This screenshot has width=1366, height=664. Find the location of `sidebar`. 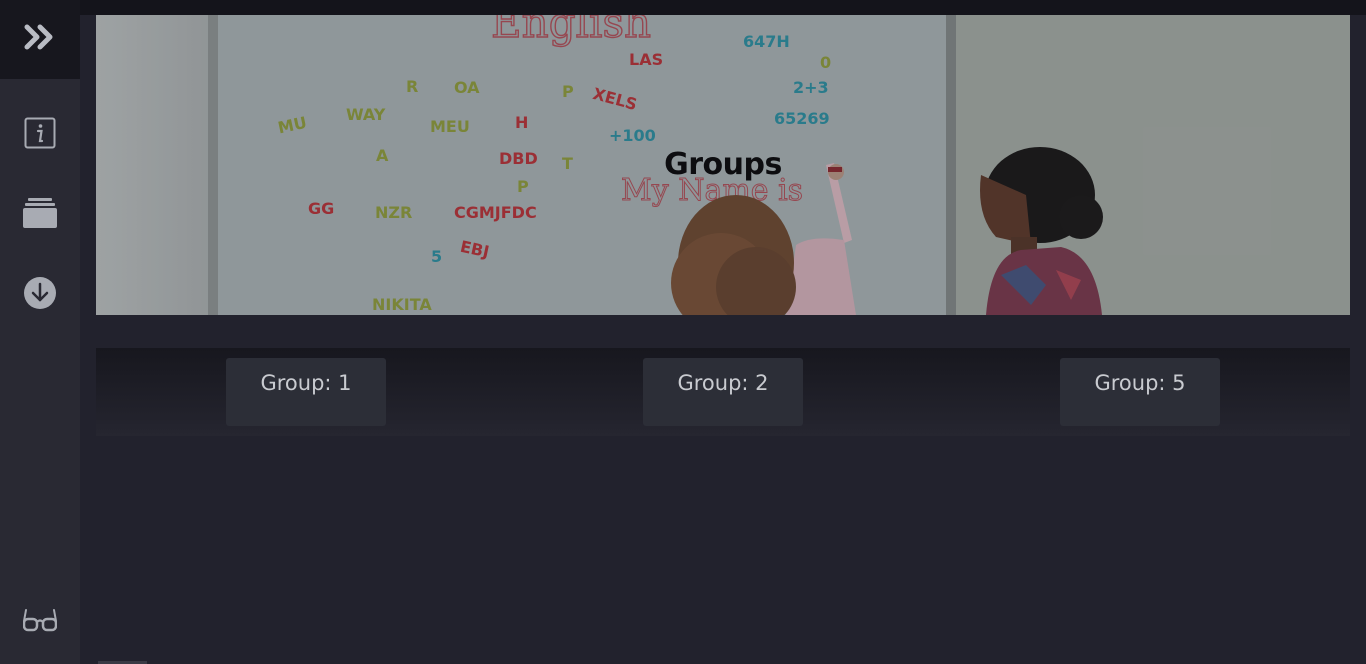

sidebar is located at coordinates (40, 332).